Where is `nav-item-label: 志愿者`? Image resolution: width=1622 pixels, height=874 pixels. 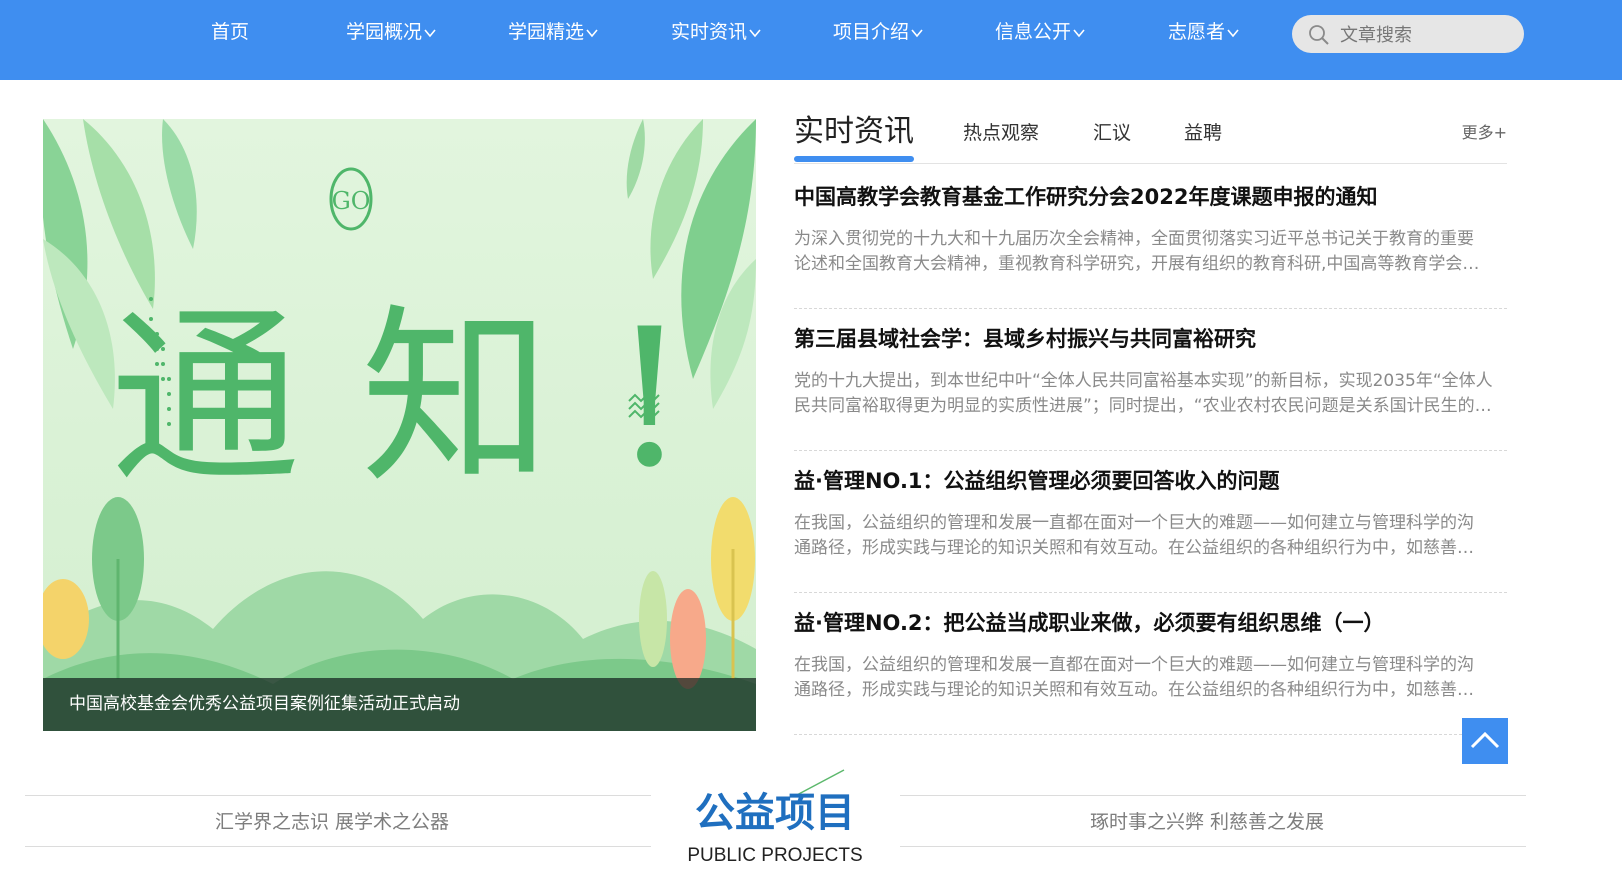
nav-item-label: 志愿者 is located at coordinates (1197, 32).